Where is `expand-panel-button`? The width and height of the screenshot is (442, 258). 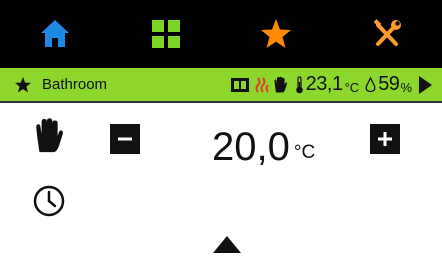
expand-panel-button is located at coordinates (227, 244).